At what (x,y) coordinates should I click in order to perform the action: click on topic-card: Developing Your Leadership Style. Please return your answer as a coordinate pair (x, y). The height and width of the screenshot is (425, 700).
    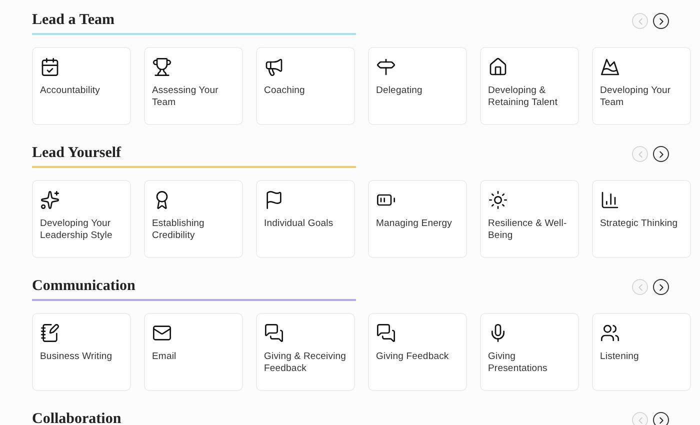
    Looking at the image, I should click on (81, 219).